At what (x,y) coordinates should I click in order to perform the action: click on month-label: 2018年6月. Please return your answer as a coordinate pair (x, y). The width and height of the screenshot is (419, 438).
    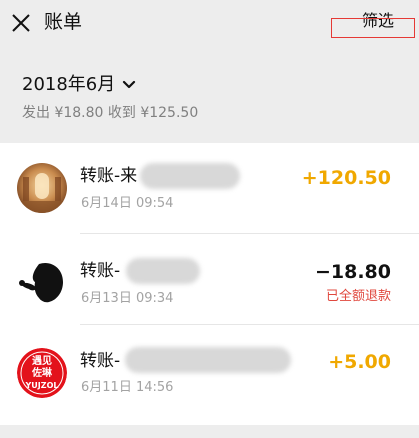
    Looking at the image, I should click on (69, 84).